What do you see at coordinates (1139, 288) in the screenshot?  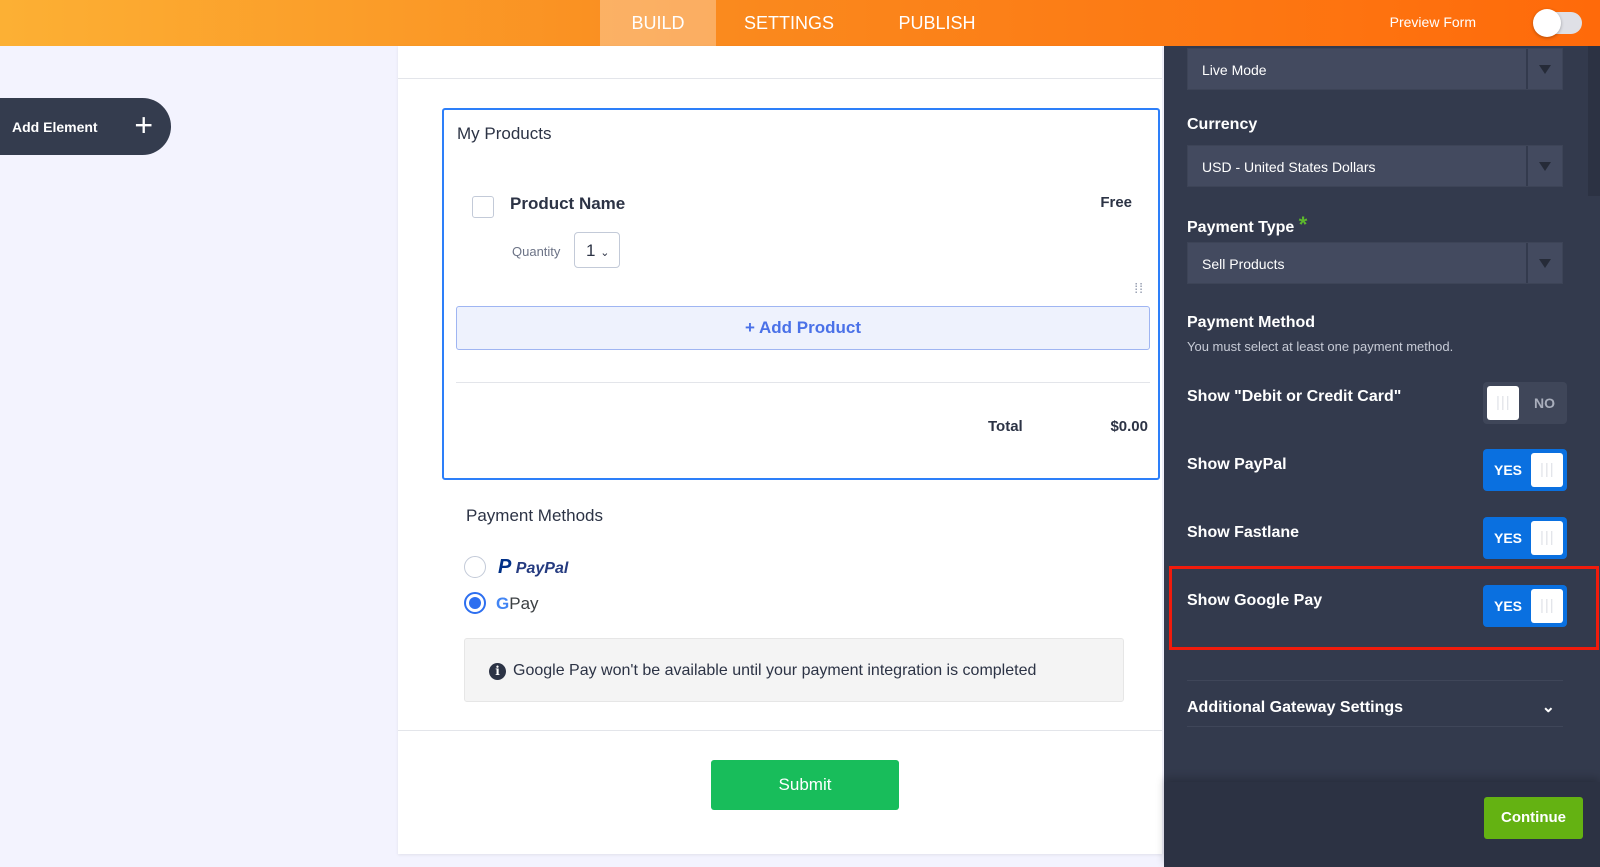 I see `drag-handle-icon: ⁞⁞` at bounding box center [1139, 288].